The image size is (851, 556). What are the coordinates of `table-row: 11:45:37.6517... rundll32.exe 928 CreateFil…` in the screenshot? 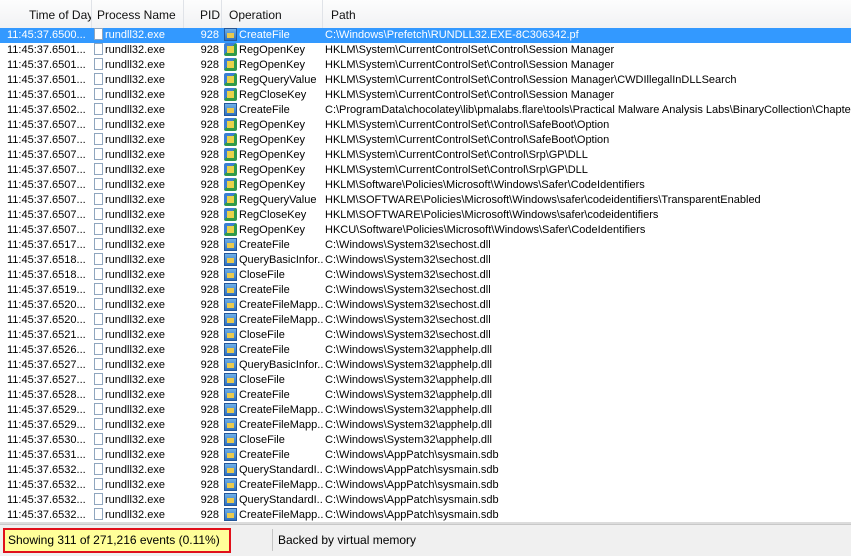 It's located at (425, 245).